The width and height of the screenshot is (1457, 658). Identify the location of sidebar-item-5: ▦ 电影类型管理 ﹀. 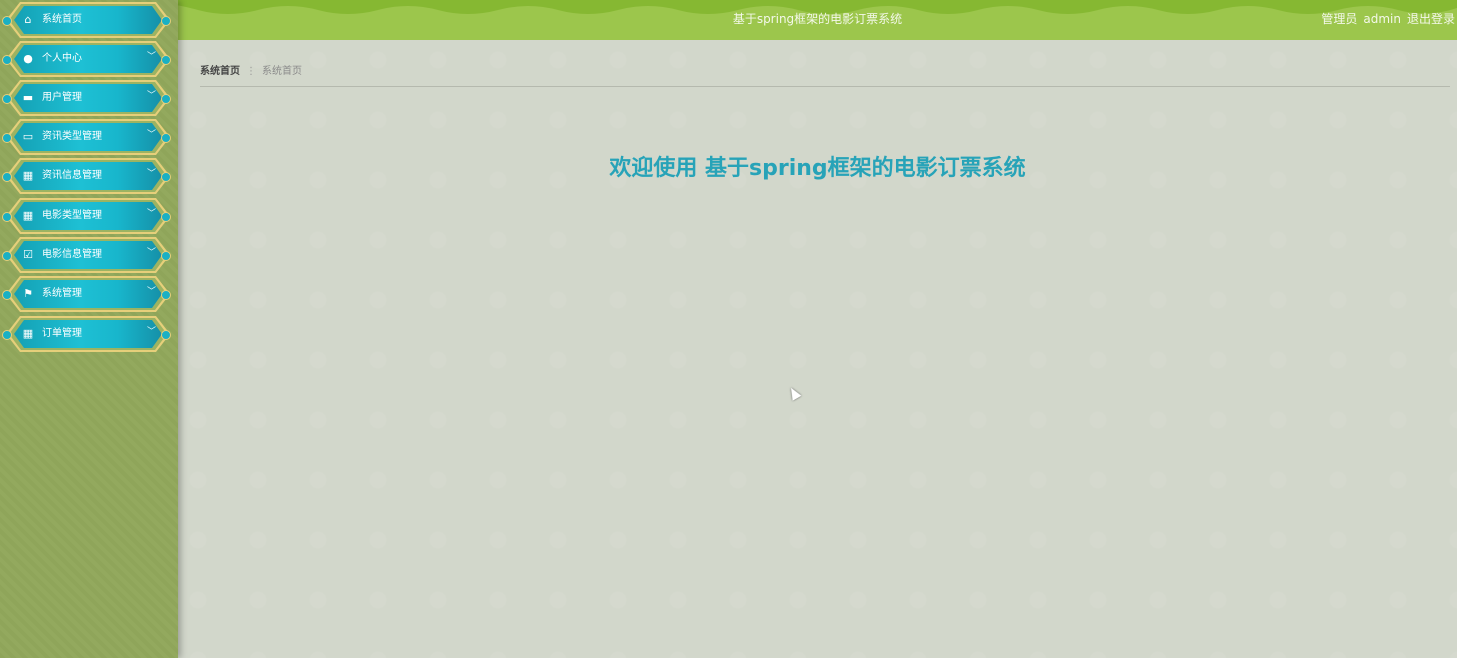
(87, 216).